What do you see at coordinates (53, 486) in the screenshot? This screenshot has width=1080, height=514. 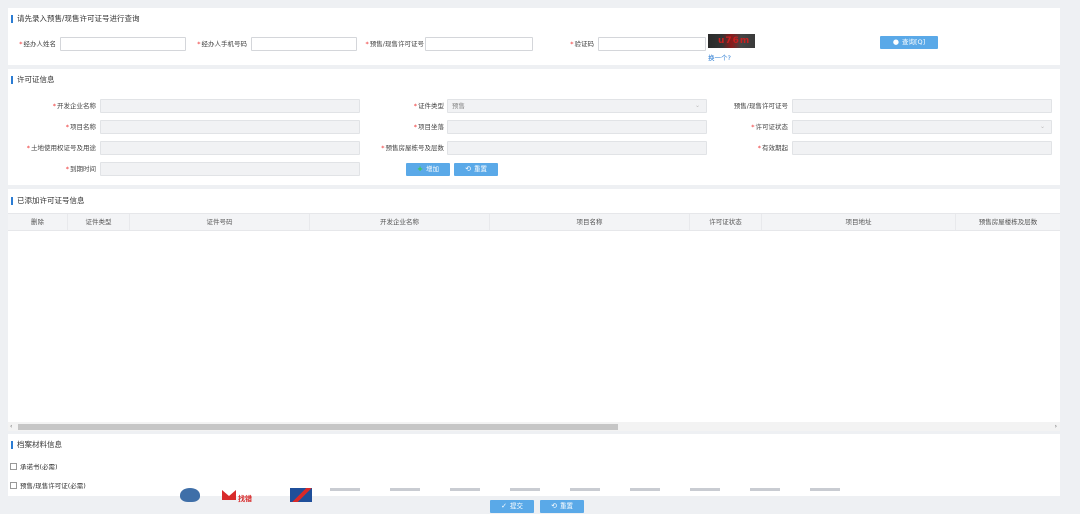 I see `license-doc-label: 预售/现售许可证(必需)` at bounding box center [53, 486].